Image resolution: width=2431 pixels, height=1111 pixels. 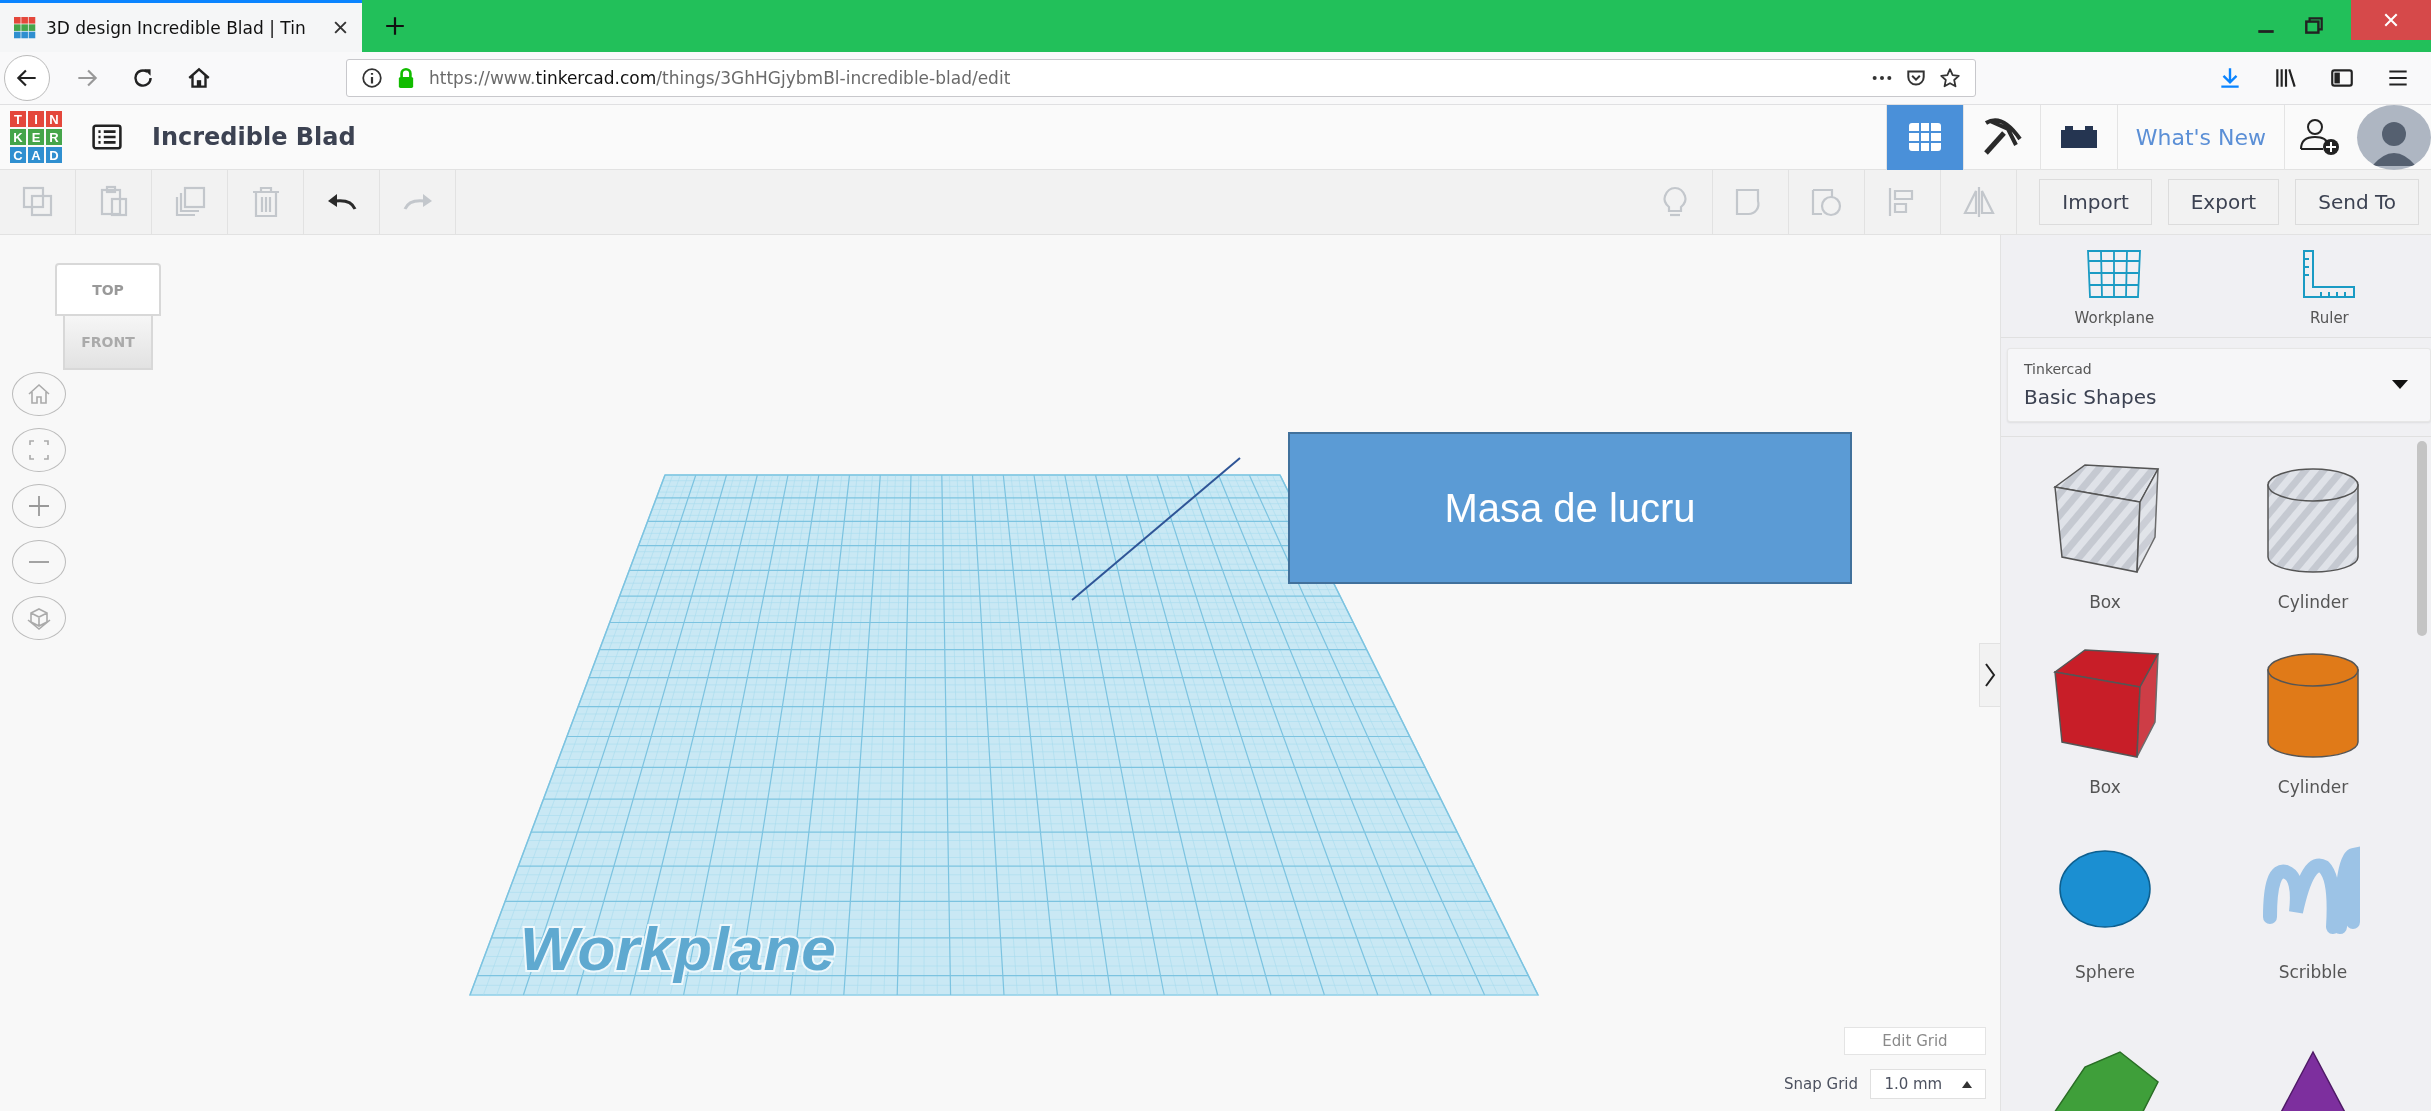 What do you see at coordinates (2422, 538) in the screenshot?
I see `scrollbar` at bounding box center [2422, 538].